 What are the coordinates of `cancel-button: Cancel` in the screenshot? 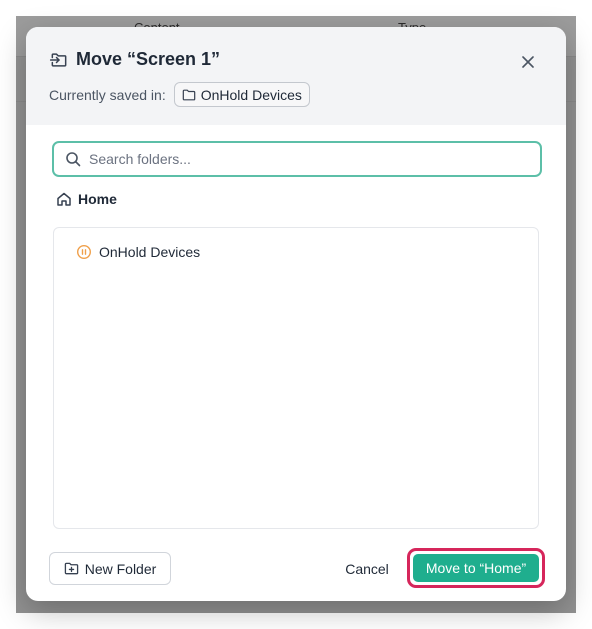 It's located at (367, 568).